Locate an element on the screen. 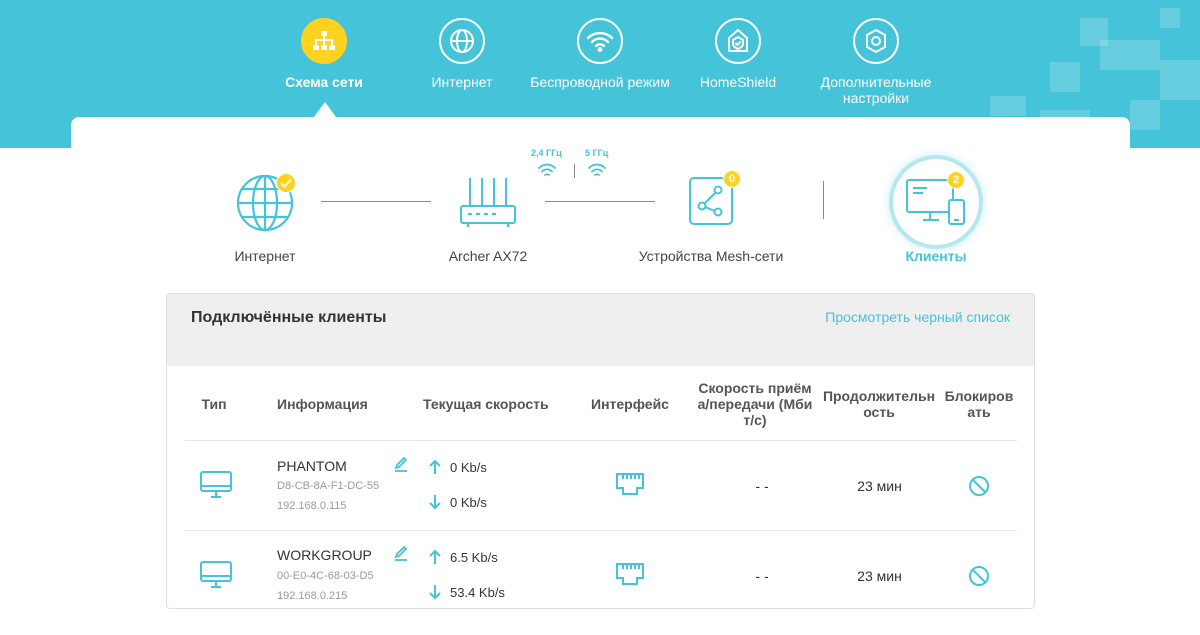  topology-mesh: Устройства Mesh-сети is located at coordinates (711, 220).